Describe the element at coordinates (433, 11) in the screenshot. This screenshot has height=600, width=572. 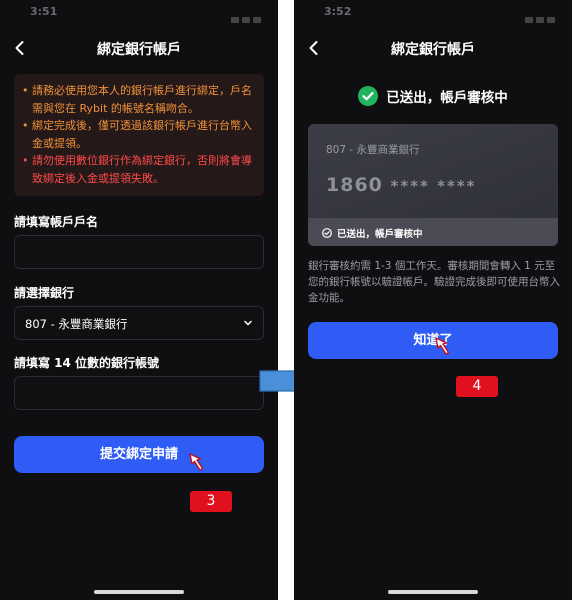
I see `status-bar: 3:52` at that location.